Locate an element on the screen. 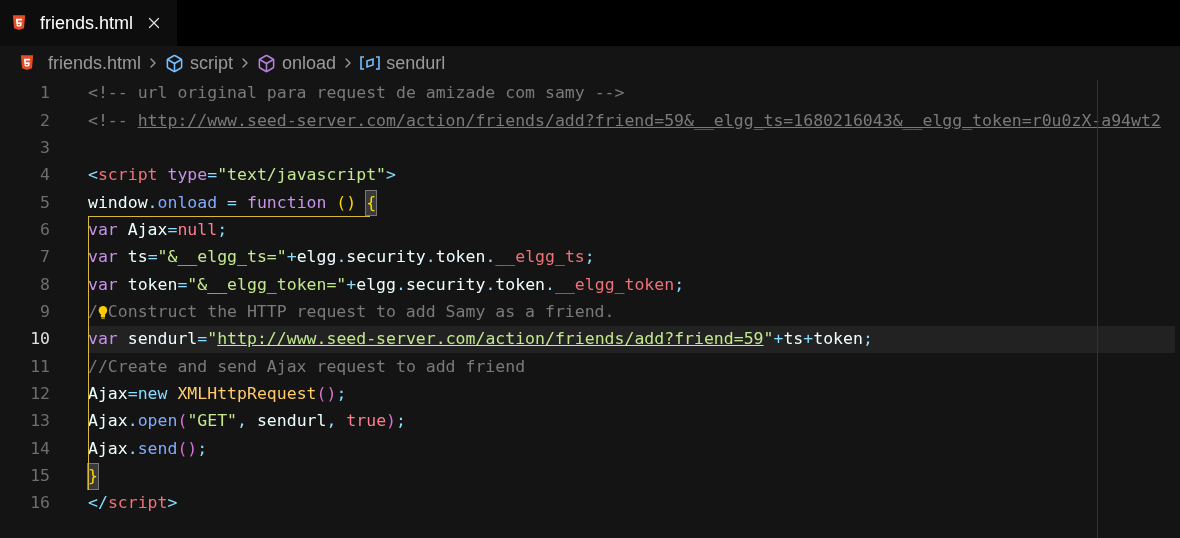 This screenshot has width=1180, height=538. editor-tab: friends.html is located at coordinates (89, 23).